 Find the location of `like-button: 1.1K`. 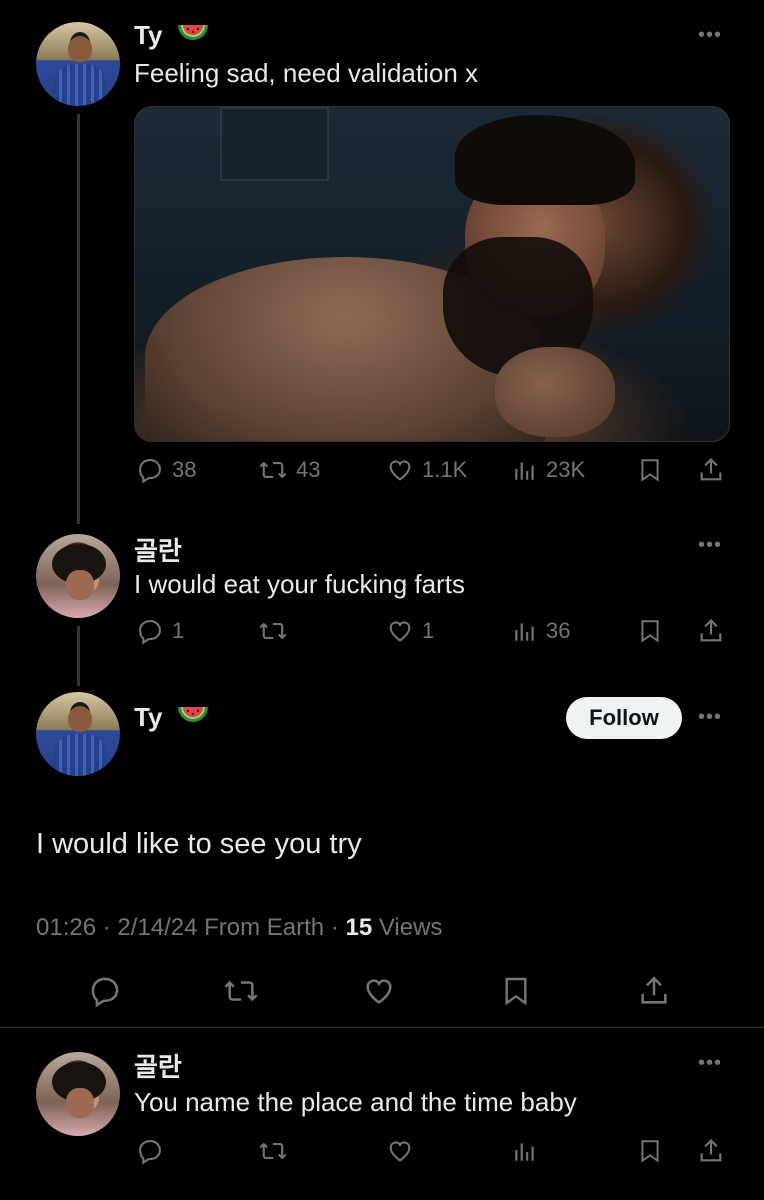

like-button: 1.1K is located at coordinates (426, 470).